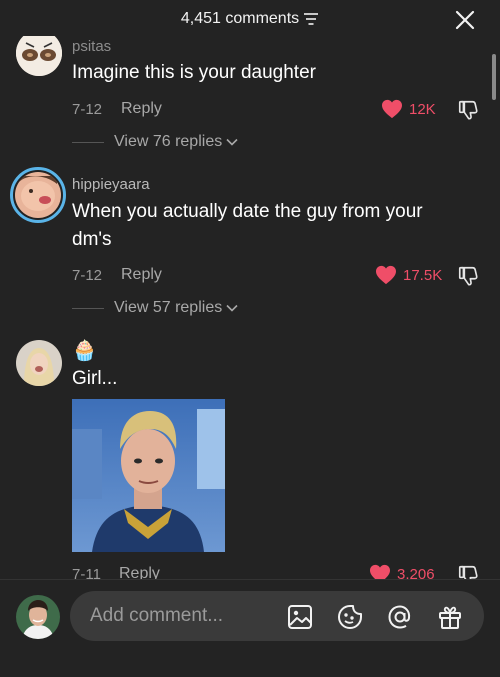  I want to click on mention-at-icon, so click(400, 617).